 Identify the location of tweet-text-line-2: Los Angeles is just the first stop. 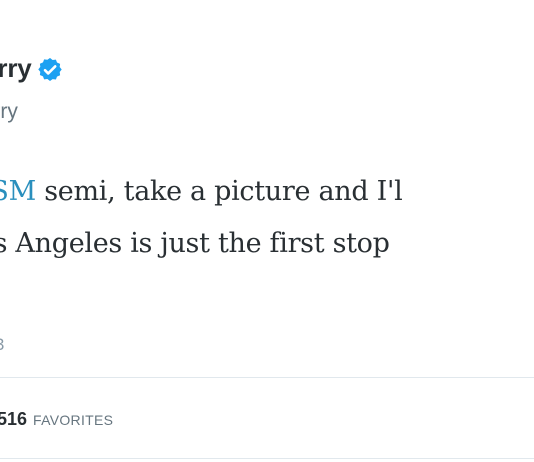
(195, 243).